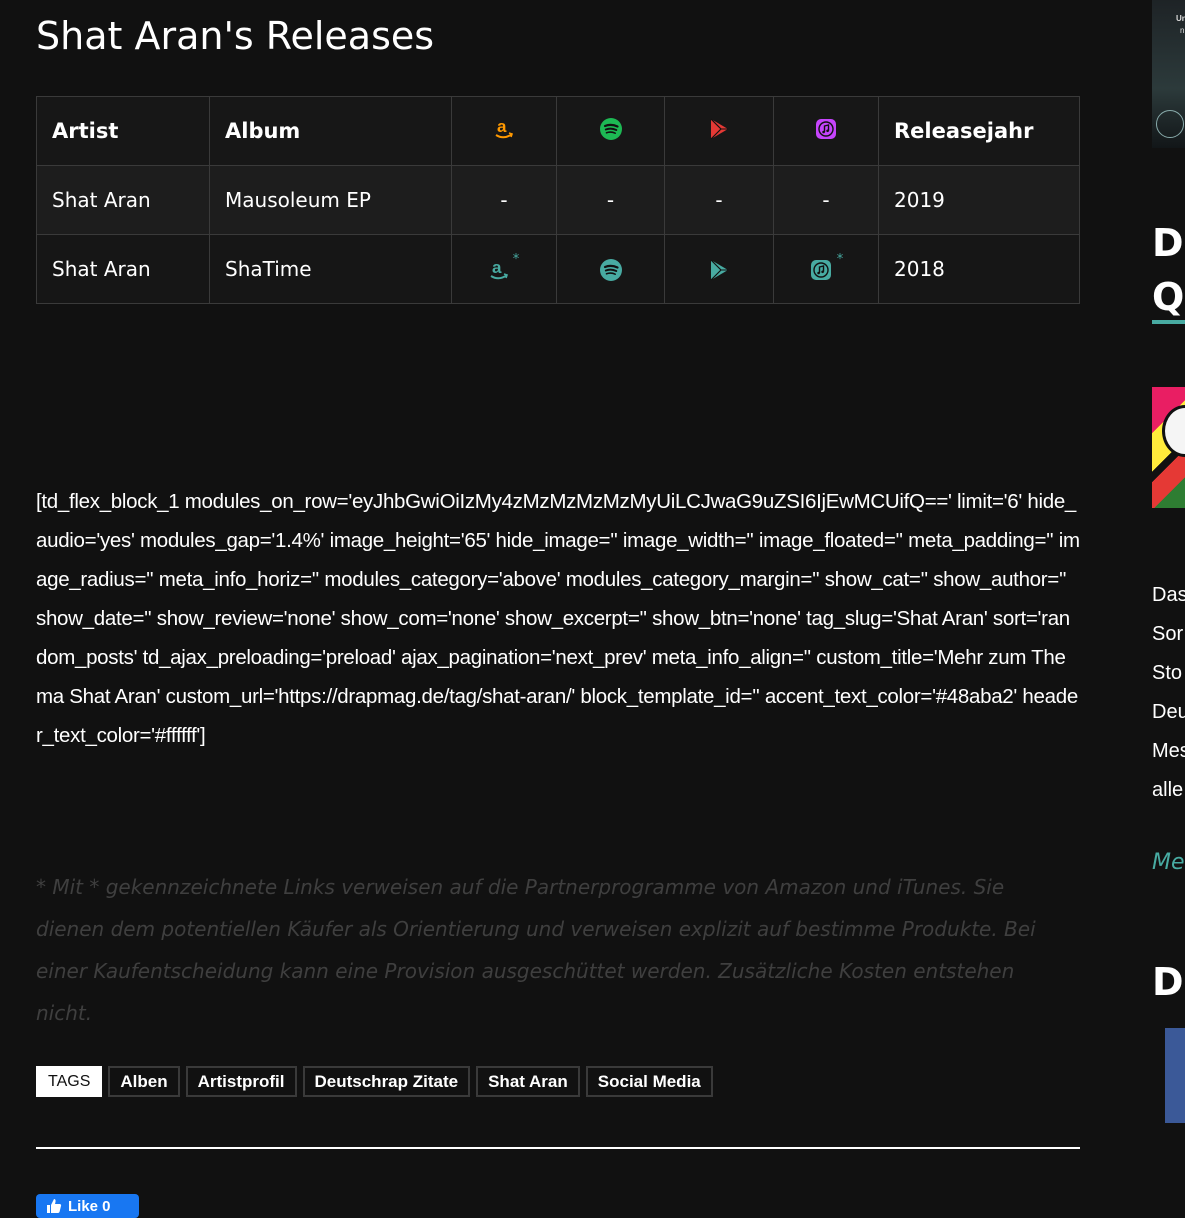  I want to click on thumbnail-text: ni, so click(1182, 30).